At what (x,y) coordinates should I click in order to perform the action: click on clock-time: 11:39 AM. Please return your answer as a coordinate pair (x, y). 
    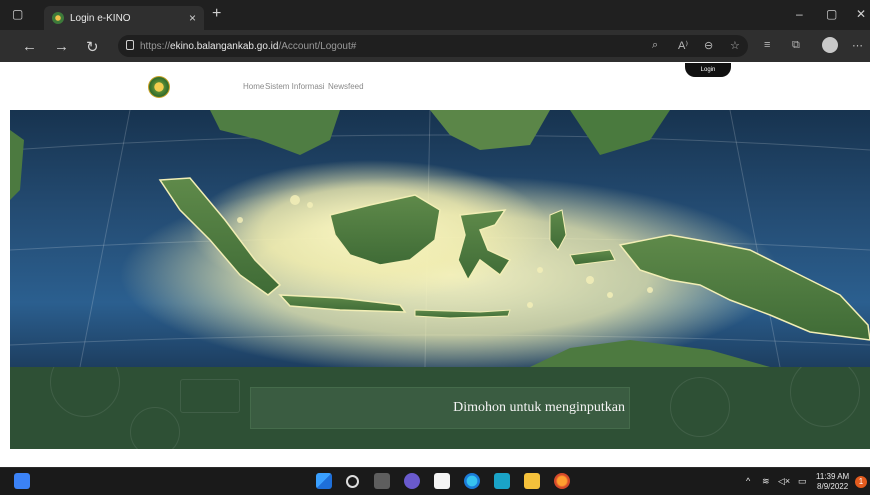
    Looking at the image, I should click on (833, 476).